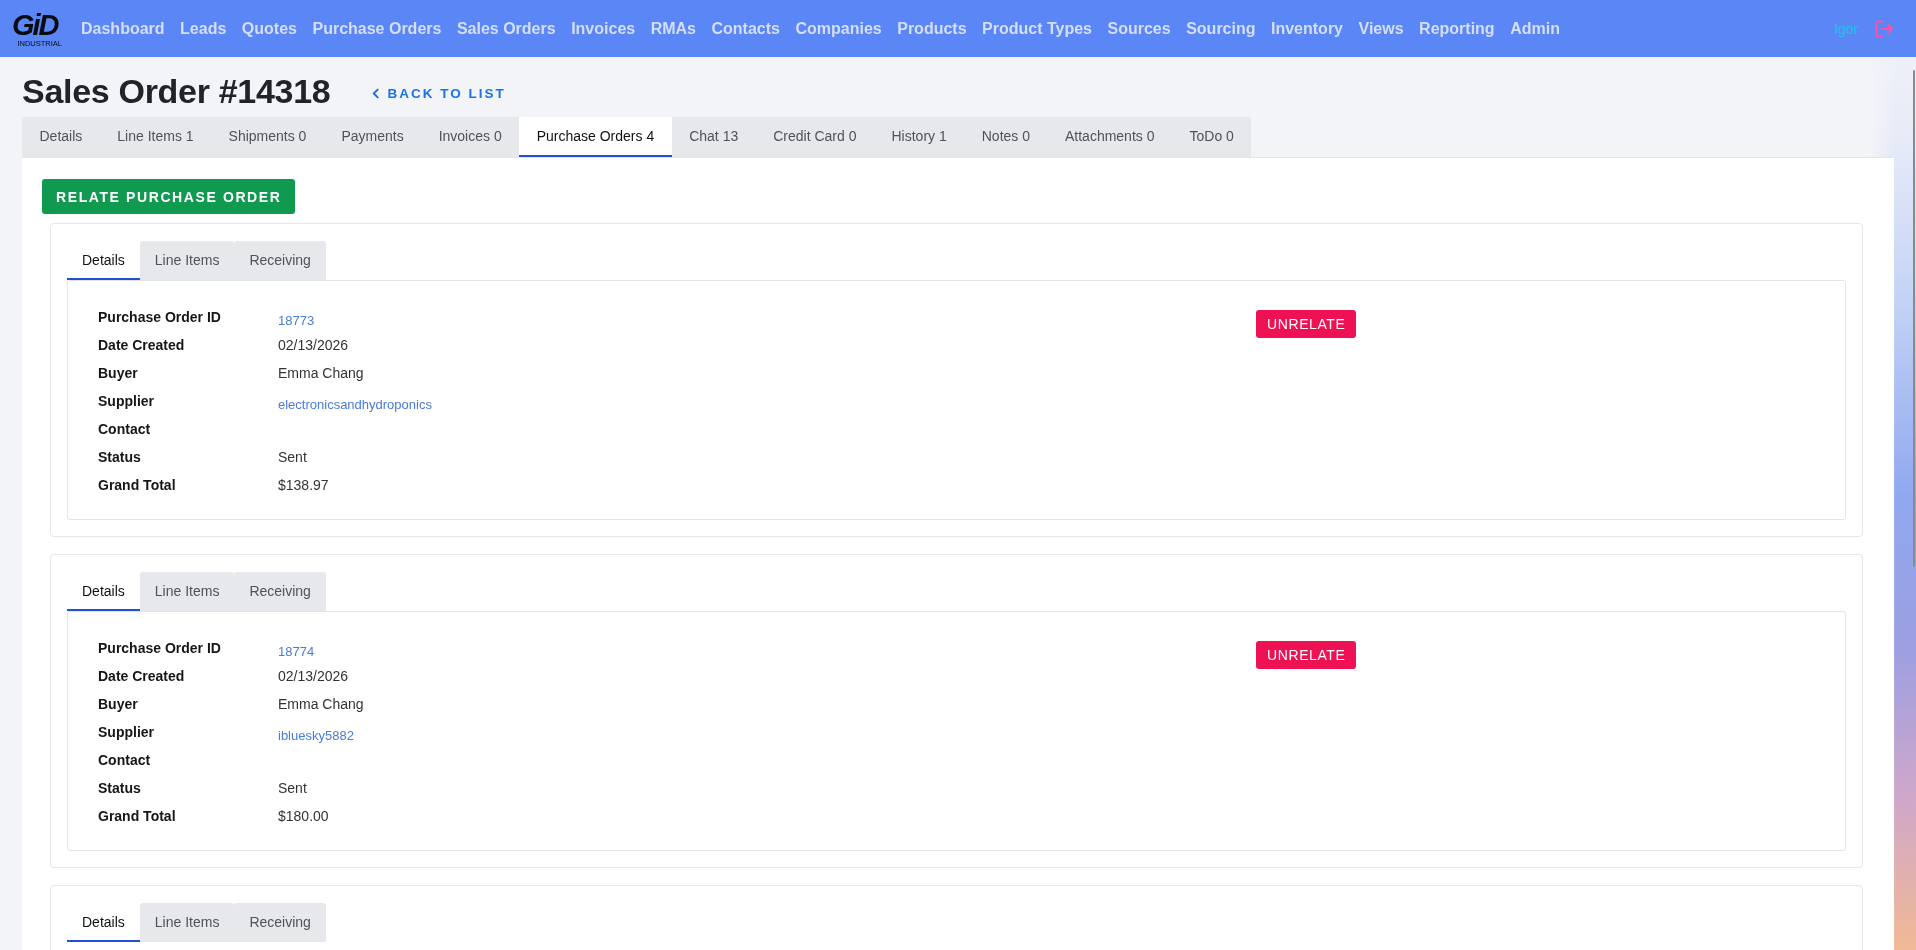 The height and width of the screenshot is (950, 1916). Describe the element at coordinates (123, 28) in the screenshot. I see `nav-link: Dashboard` at that location.